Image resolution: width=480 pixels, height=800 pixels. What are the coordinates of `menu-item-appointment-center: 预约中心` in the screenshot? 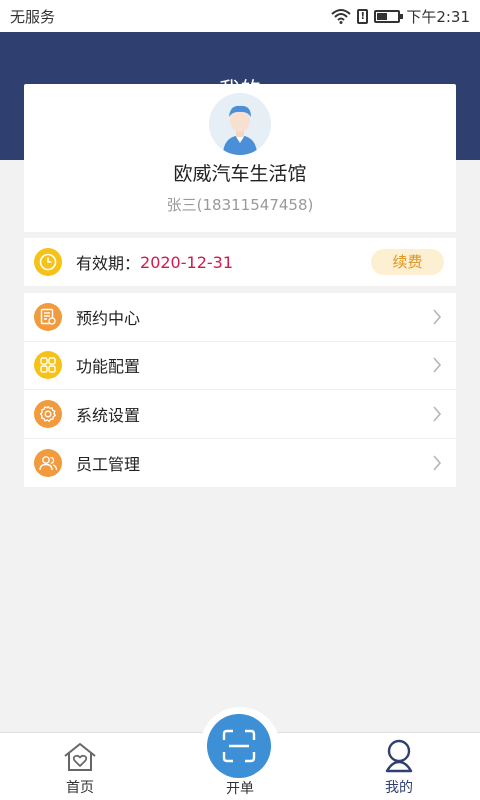 It's located at (240, 317).